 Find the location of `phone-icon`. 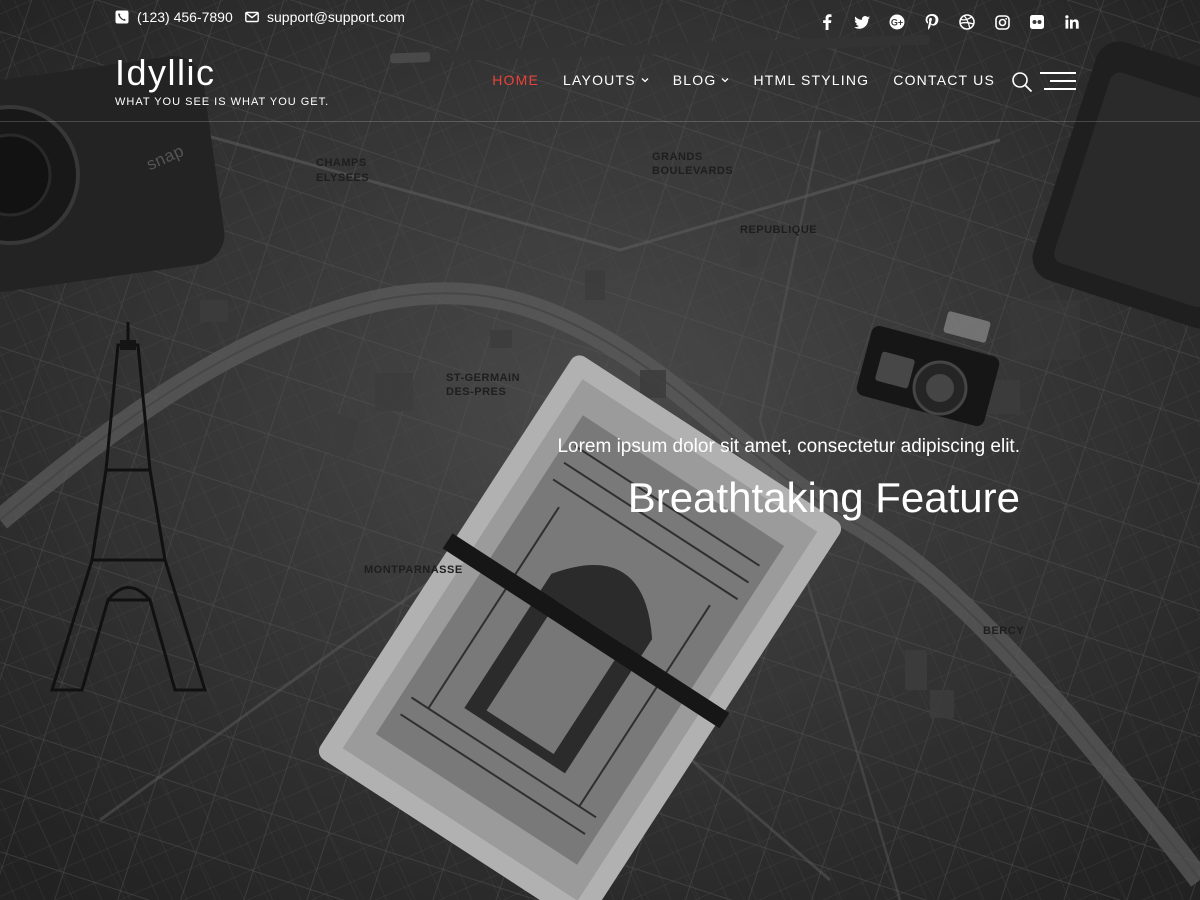

phone-icon is located at coordinates (122, 17).